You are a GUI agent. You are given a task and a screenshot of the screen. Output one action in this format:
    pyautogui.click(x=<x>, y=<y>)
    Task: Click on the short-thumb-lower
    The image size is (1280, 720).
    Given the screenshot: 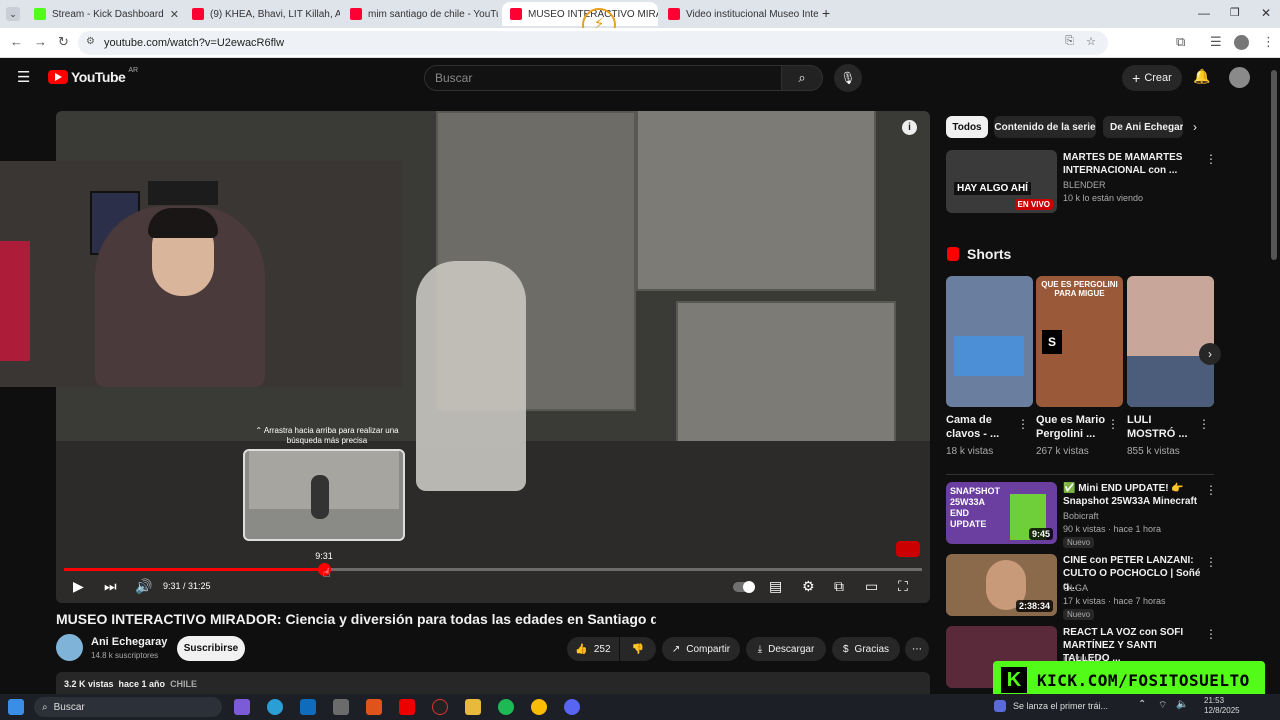 What is the action you would take?
    pyautogui.click(x=1170, y=381)
    